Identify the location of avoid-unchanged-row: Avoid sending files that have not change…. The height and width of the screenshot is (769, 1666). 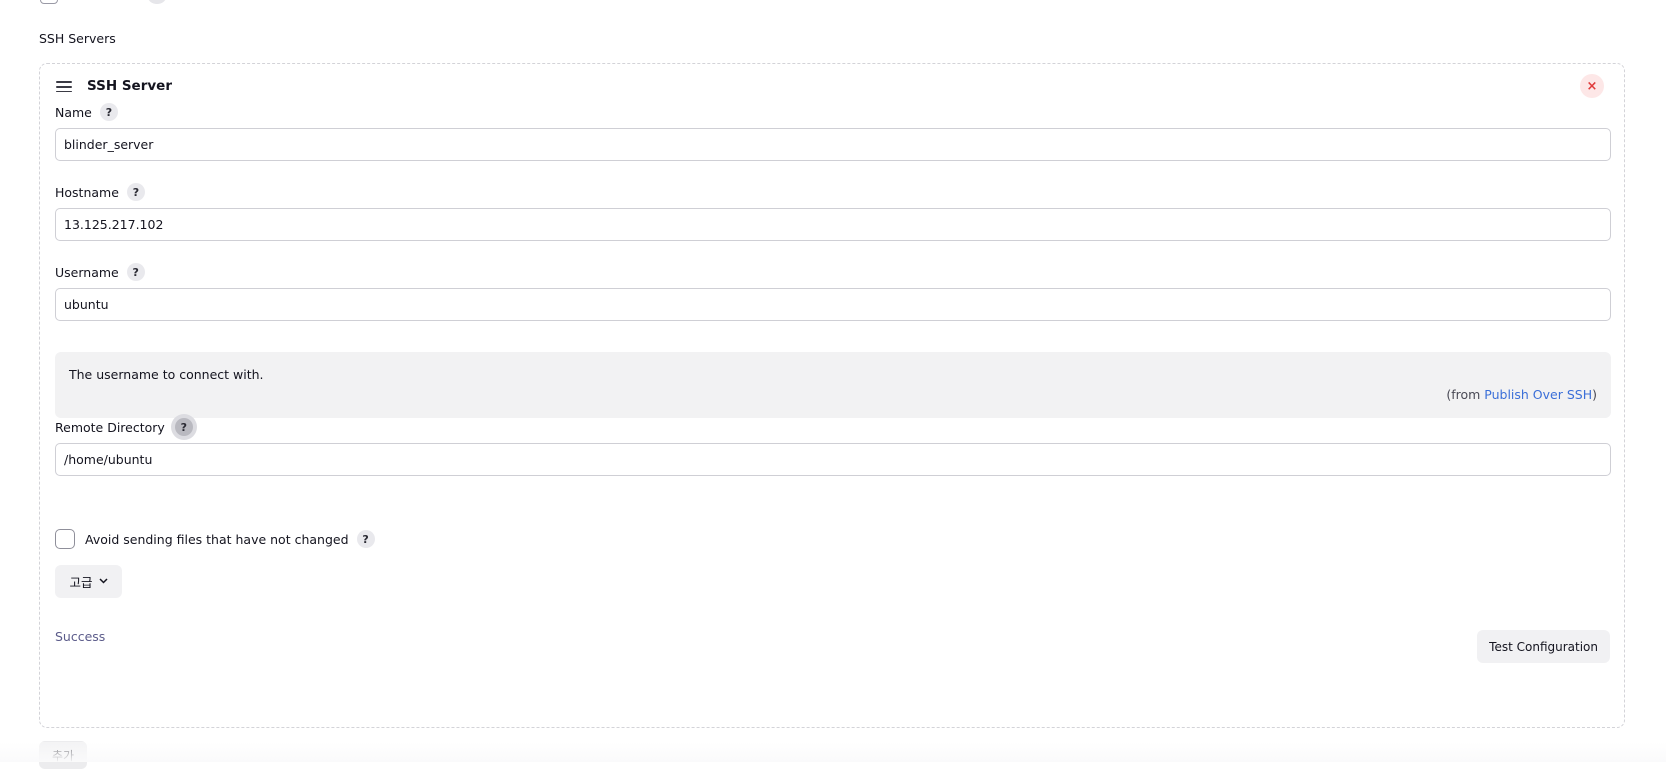
(215, 539).